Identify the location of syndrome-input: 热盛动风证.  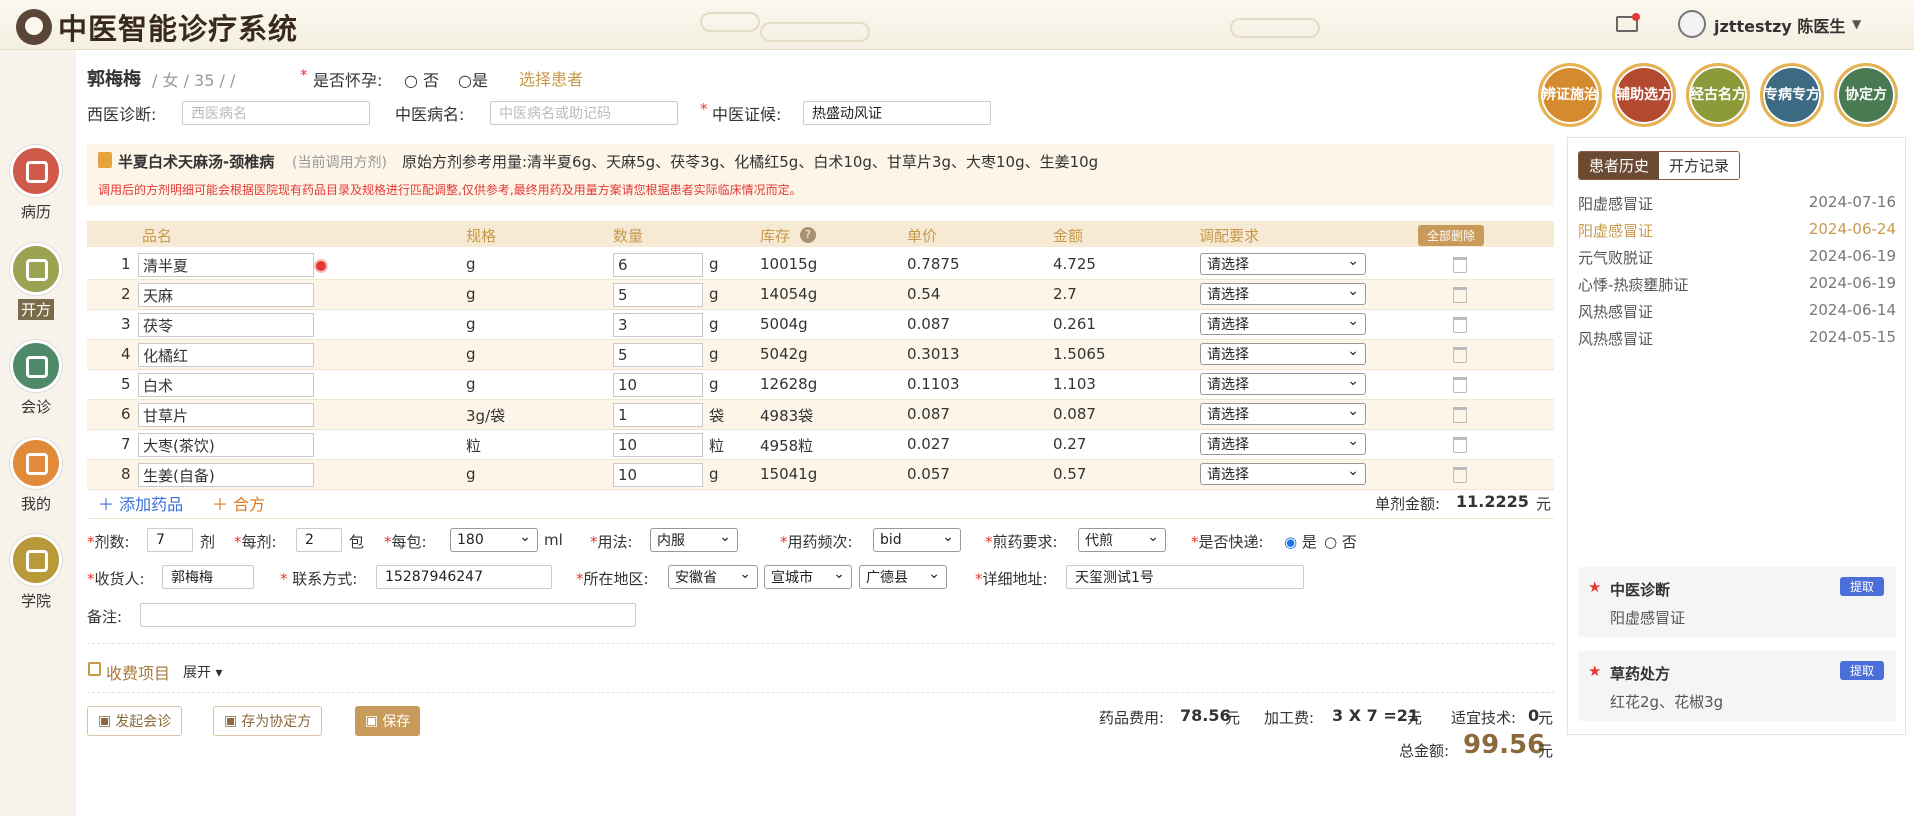
(897, 113).